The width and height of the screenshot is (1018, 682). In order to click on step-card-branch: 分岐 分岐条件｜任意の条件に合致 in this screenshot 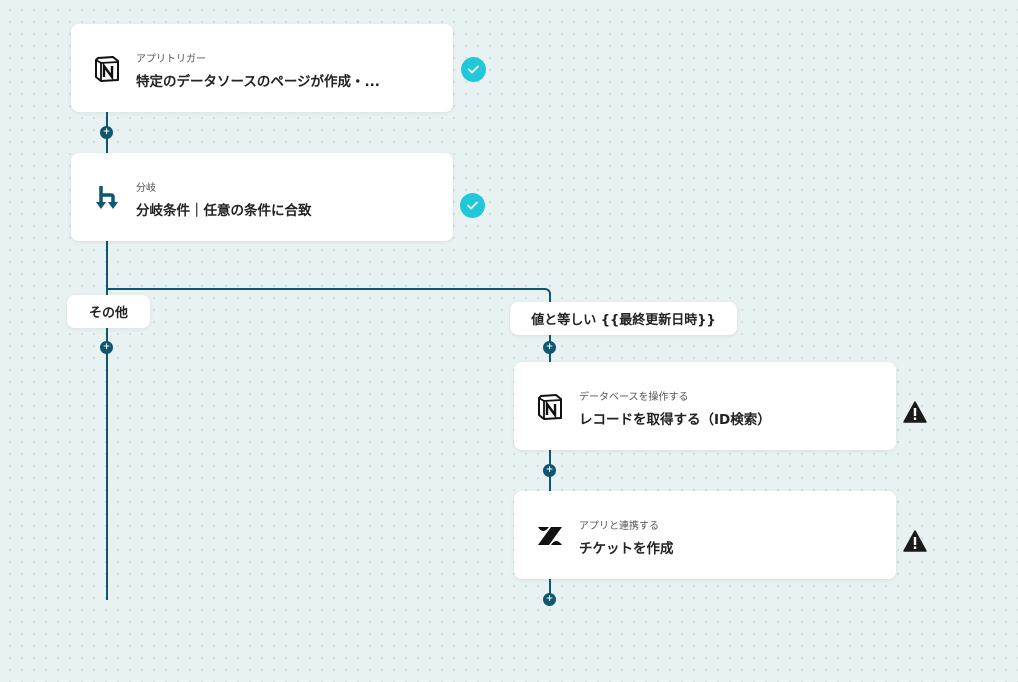, I will do `click(262, 197)`.